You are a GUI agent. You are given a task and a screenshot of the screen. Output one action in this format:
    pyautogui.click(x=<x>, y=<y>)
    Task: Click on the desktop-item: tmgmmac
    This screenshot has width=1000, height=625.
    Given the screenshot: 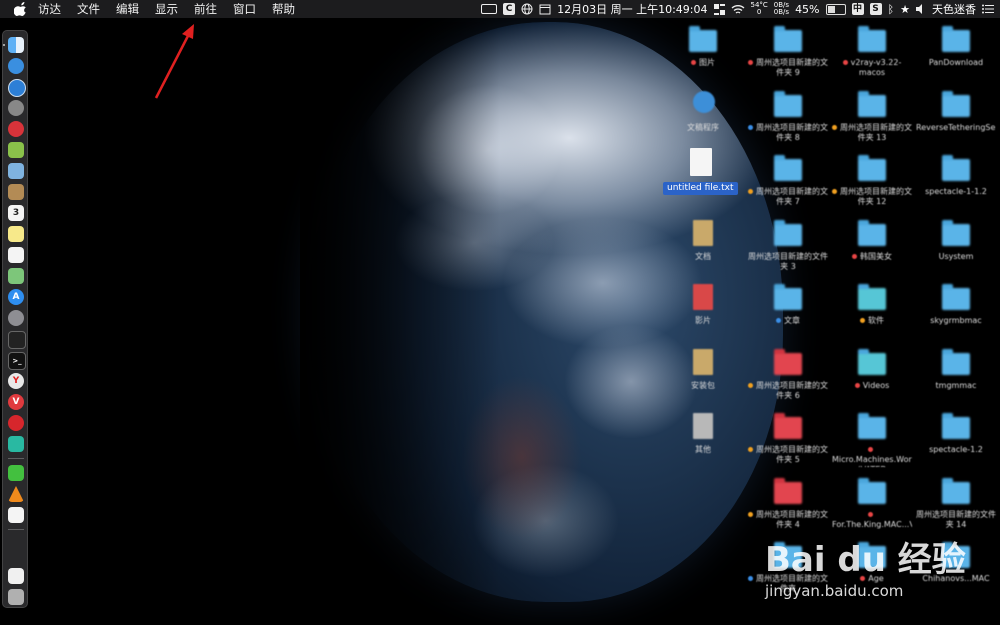 What is the action you would take?
    pyautogui.click(x=956, y=379)
    